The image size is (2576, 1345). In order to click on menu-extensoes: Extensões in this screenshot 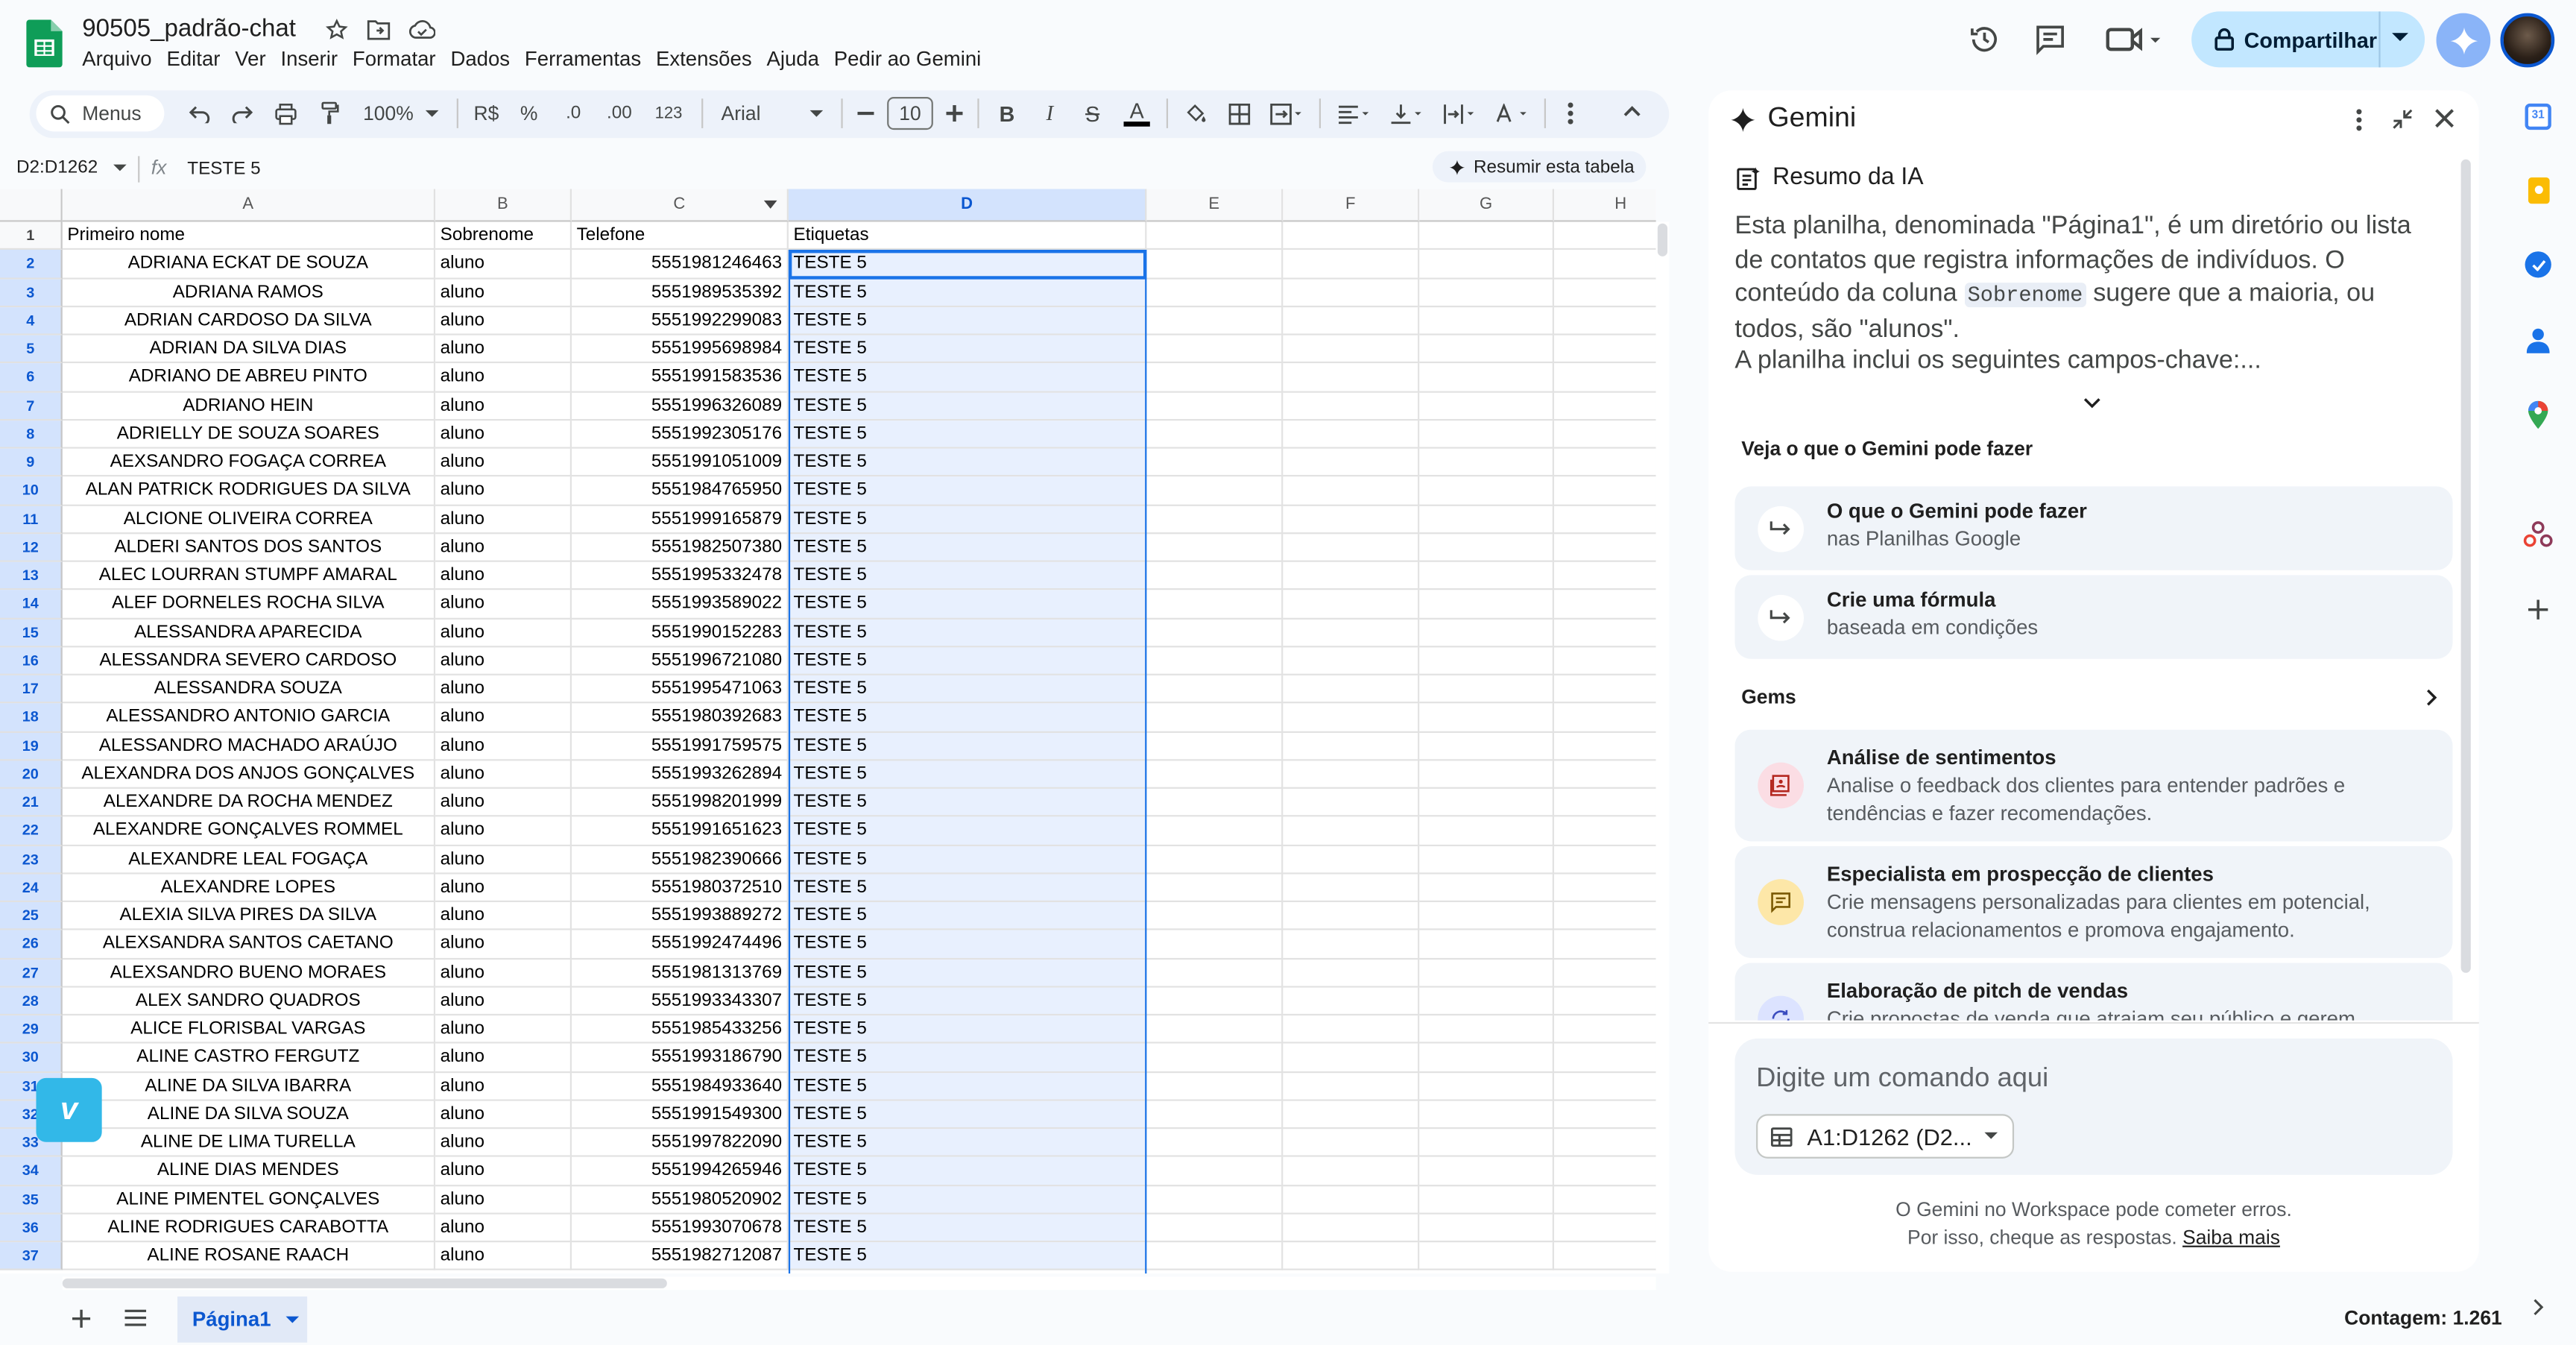, I will do `click(708, 59)`.